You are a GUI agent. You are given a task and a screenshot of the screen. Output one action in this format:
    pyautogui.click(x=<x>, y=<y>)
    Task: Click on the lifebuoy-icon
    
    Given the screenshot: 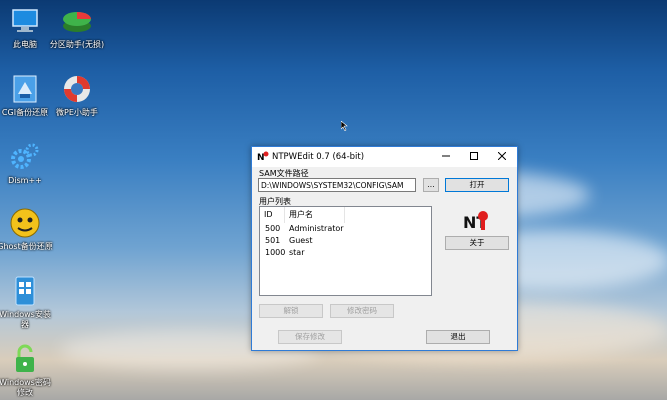 What is the action you would take?
    pyautogui.click(x=77, y=89)
    